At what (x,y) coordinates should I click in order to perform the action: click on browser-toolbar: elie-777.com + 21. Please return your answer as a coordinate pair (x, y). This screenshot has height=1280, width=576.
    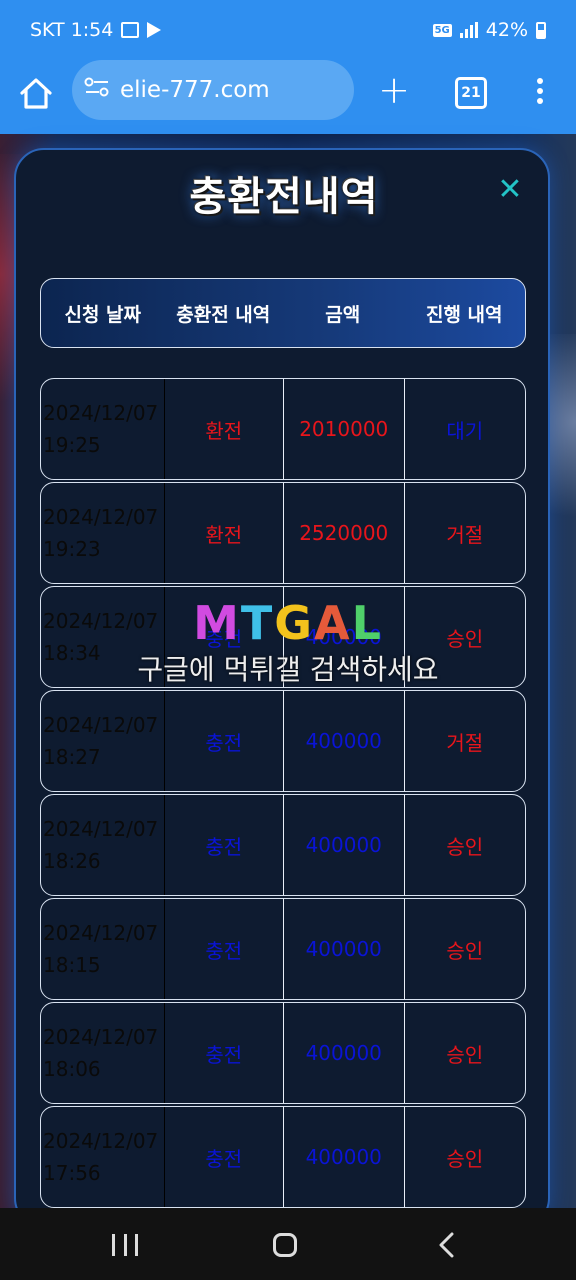
    Looking at the image, I should click on (288, 97).